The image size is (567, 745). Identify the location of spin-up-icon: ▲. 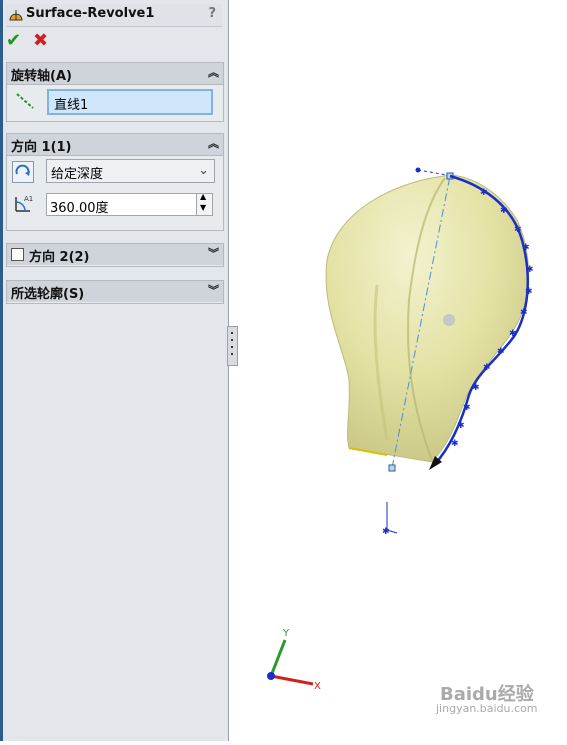
(203, 196).